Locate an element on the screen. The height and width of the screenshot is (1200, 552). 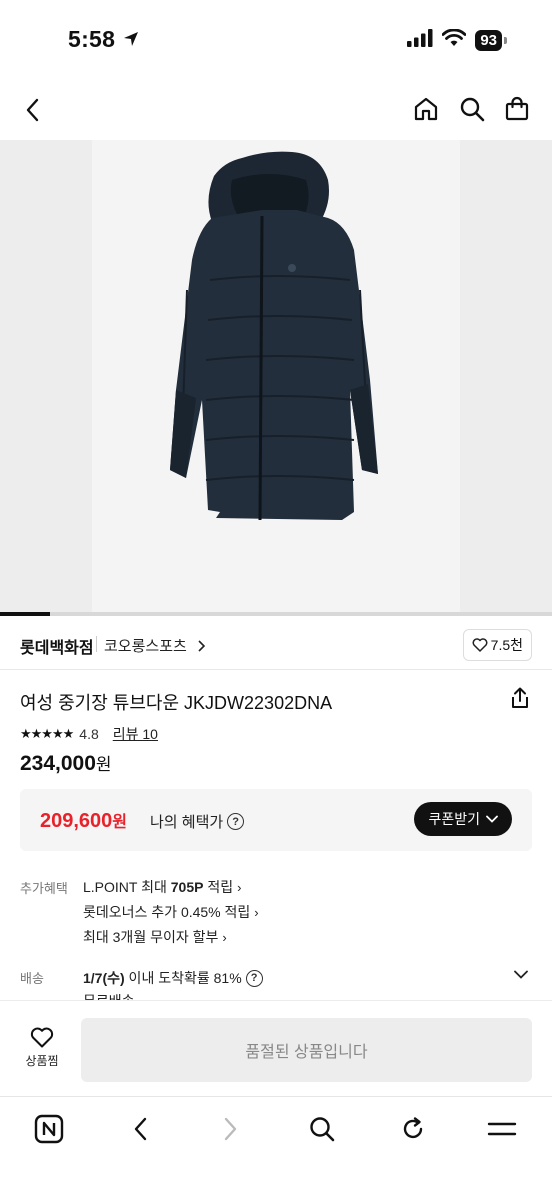
delivery-info: 1/7(수) 이내 도착확률 81% ? is located at coordinates (173, 978).